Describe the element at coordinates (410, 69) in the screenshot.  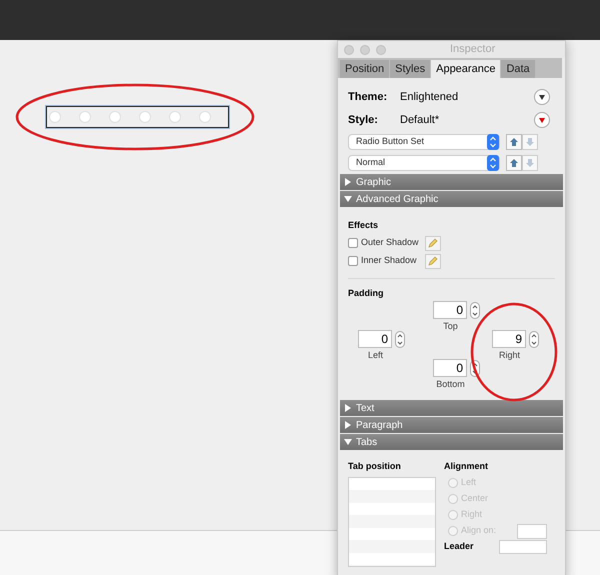
I see `inspector-tab: Styles` at that location.